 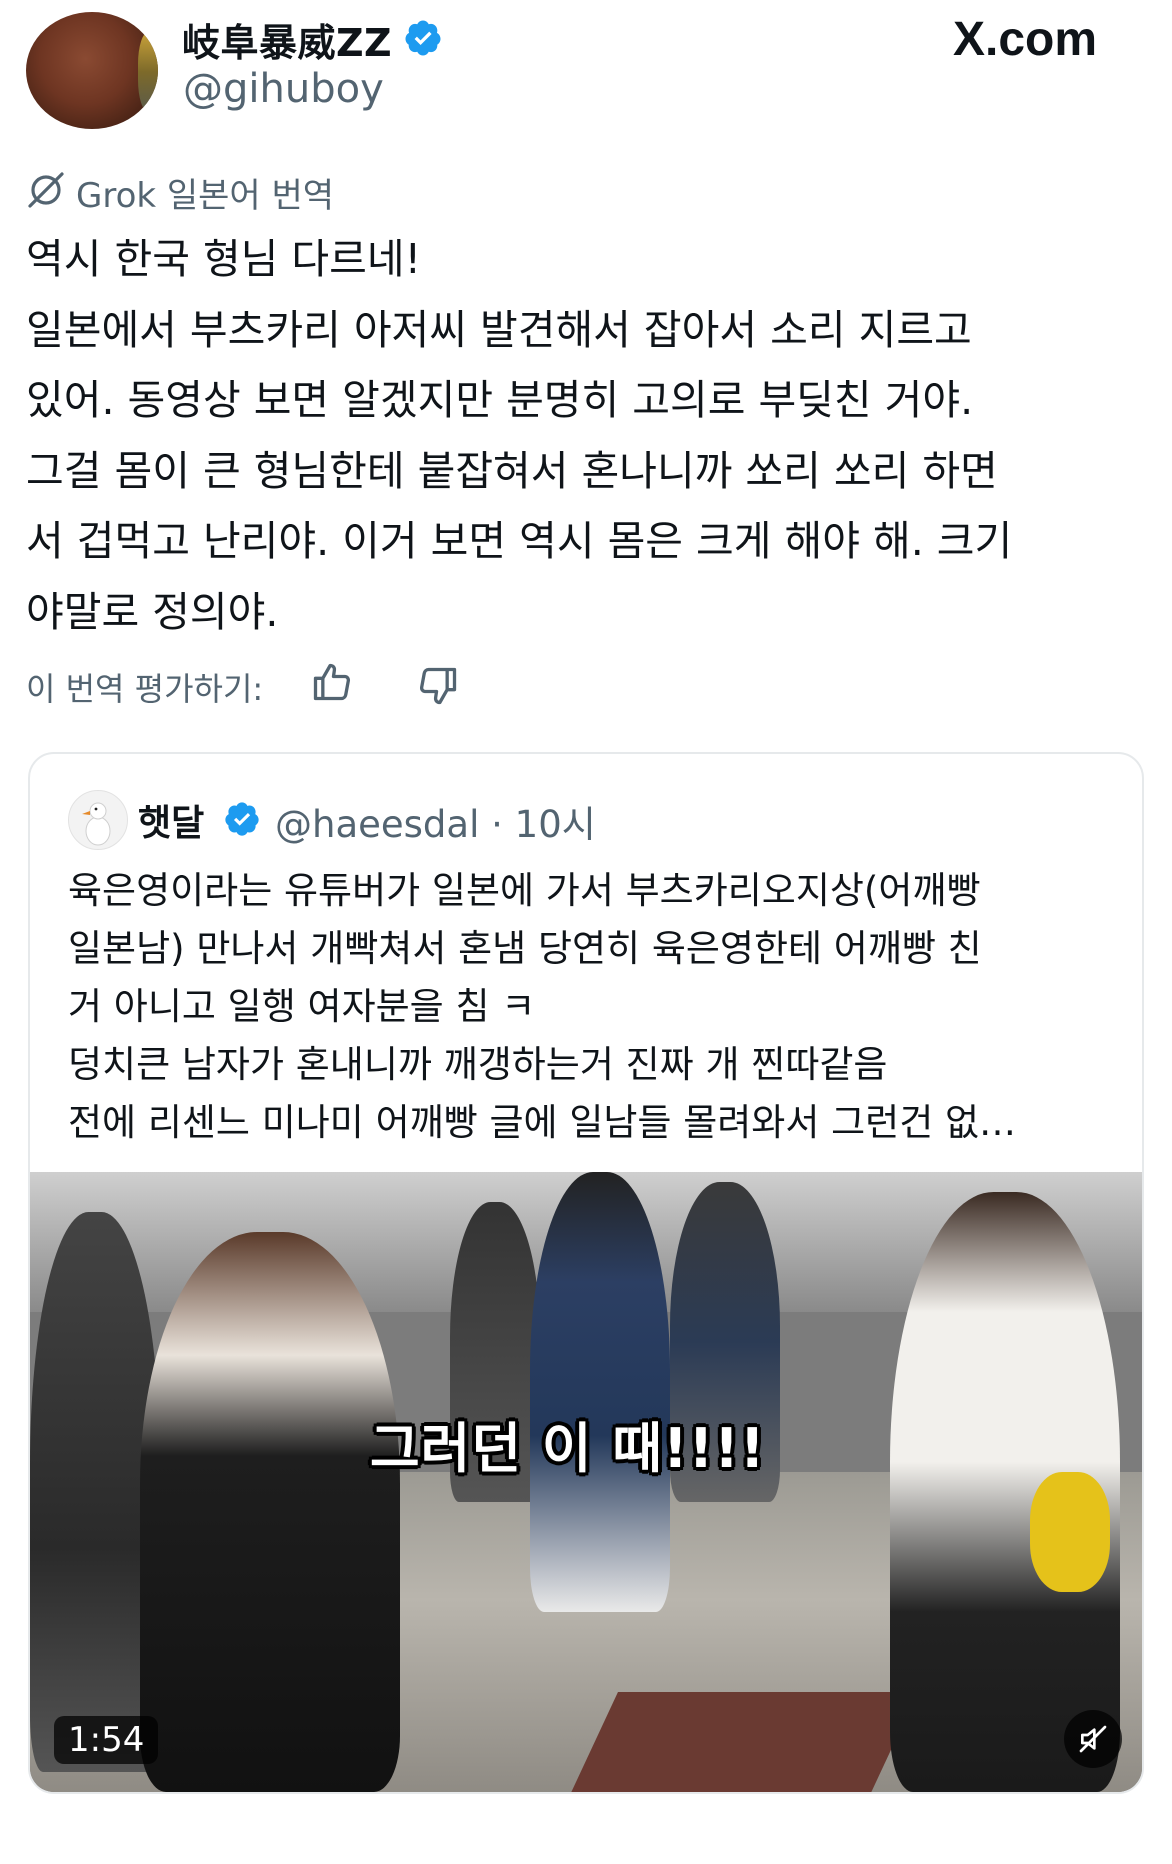 What do you see at coordinates (205, 196) in the screenshot?
I see `grok-label-text: Grok 일본어 번역` at bounding box center [205, 196].